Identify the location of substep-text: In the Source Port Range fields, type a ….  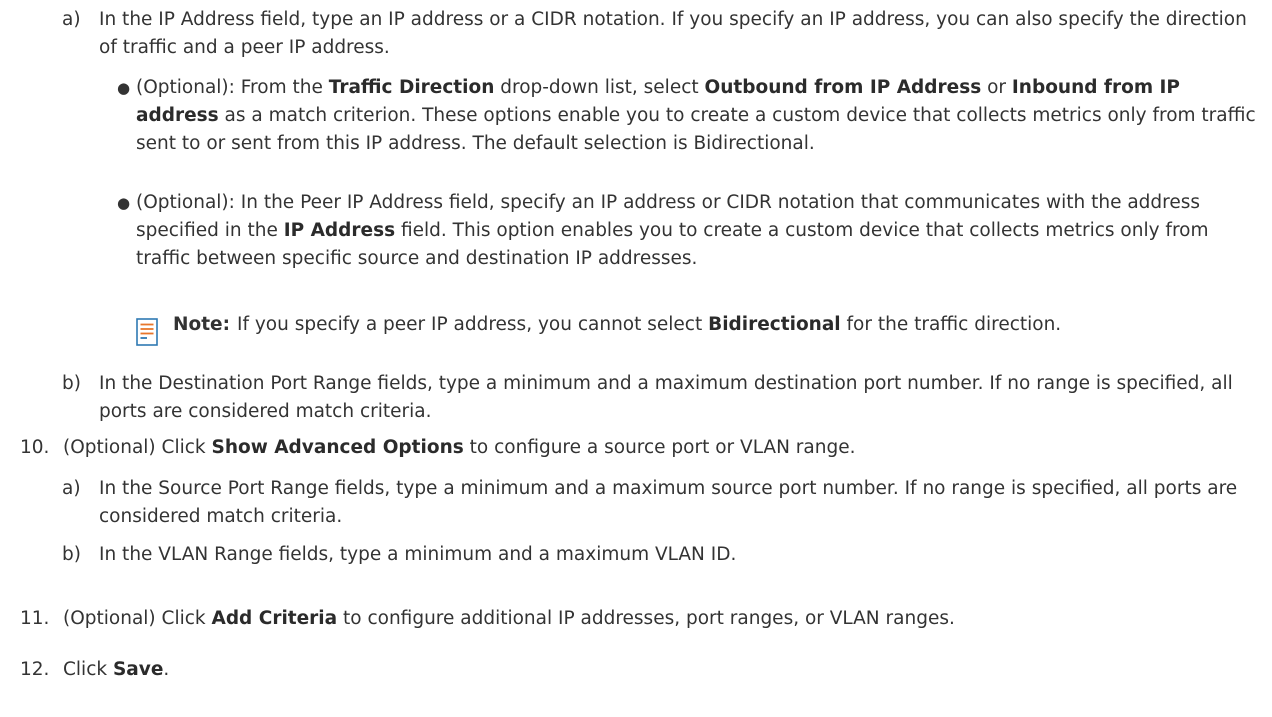
(668, 502).